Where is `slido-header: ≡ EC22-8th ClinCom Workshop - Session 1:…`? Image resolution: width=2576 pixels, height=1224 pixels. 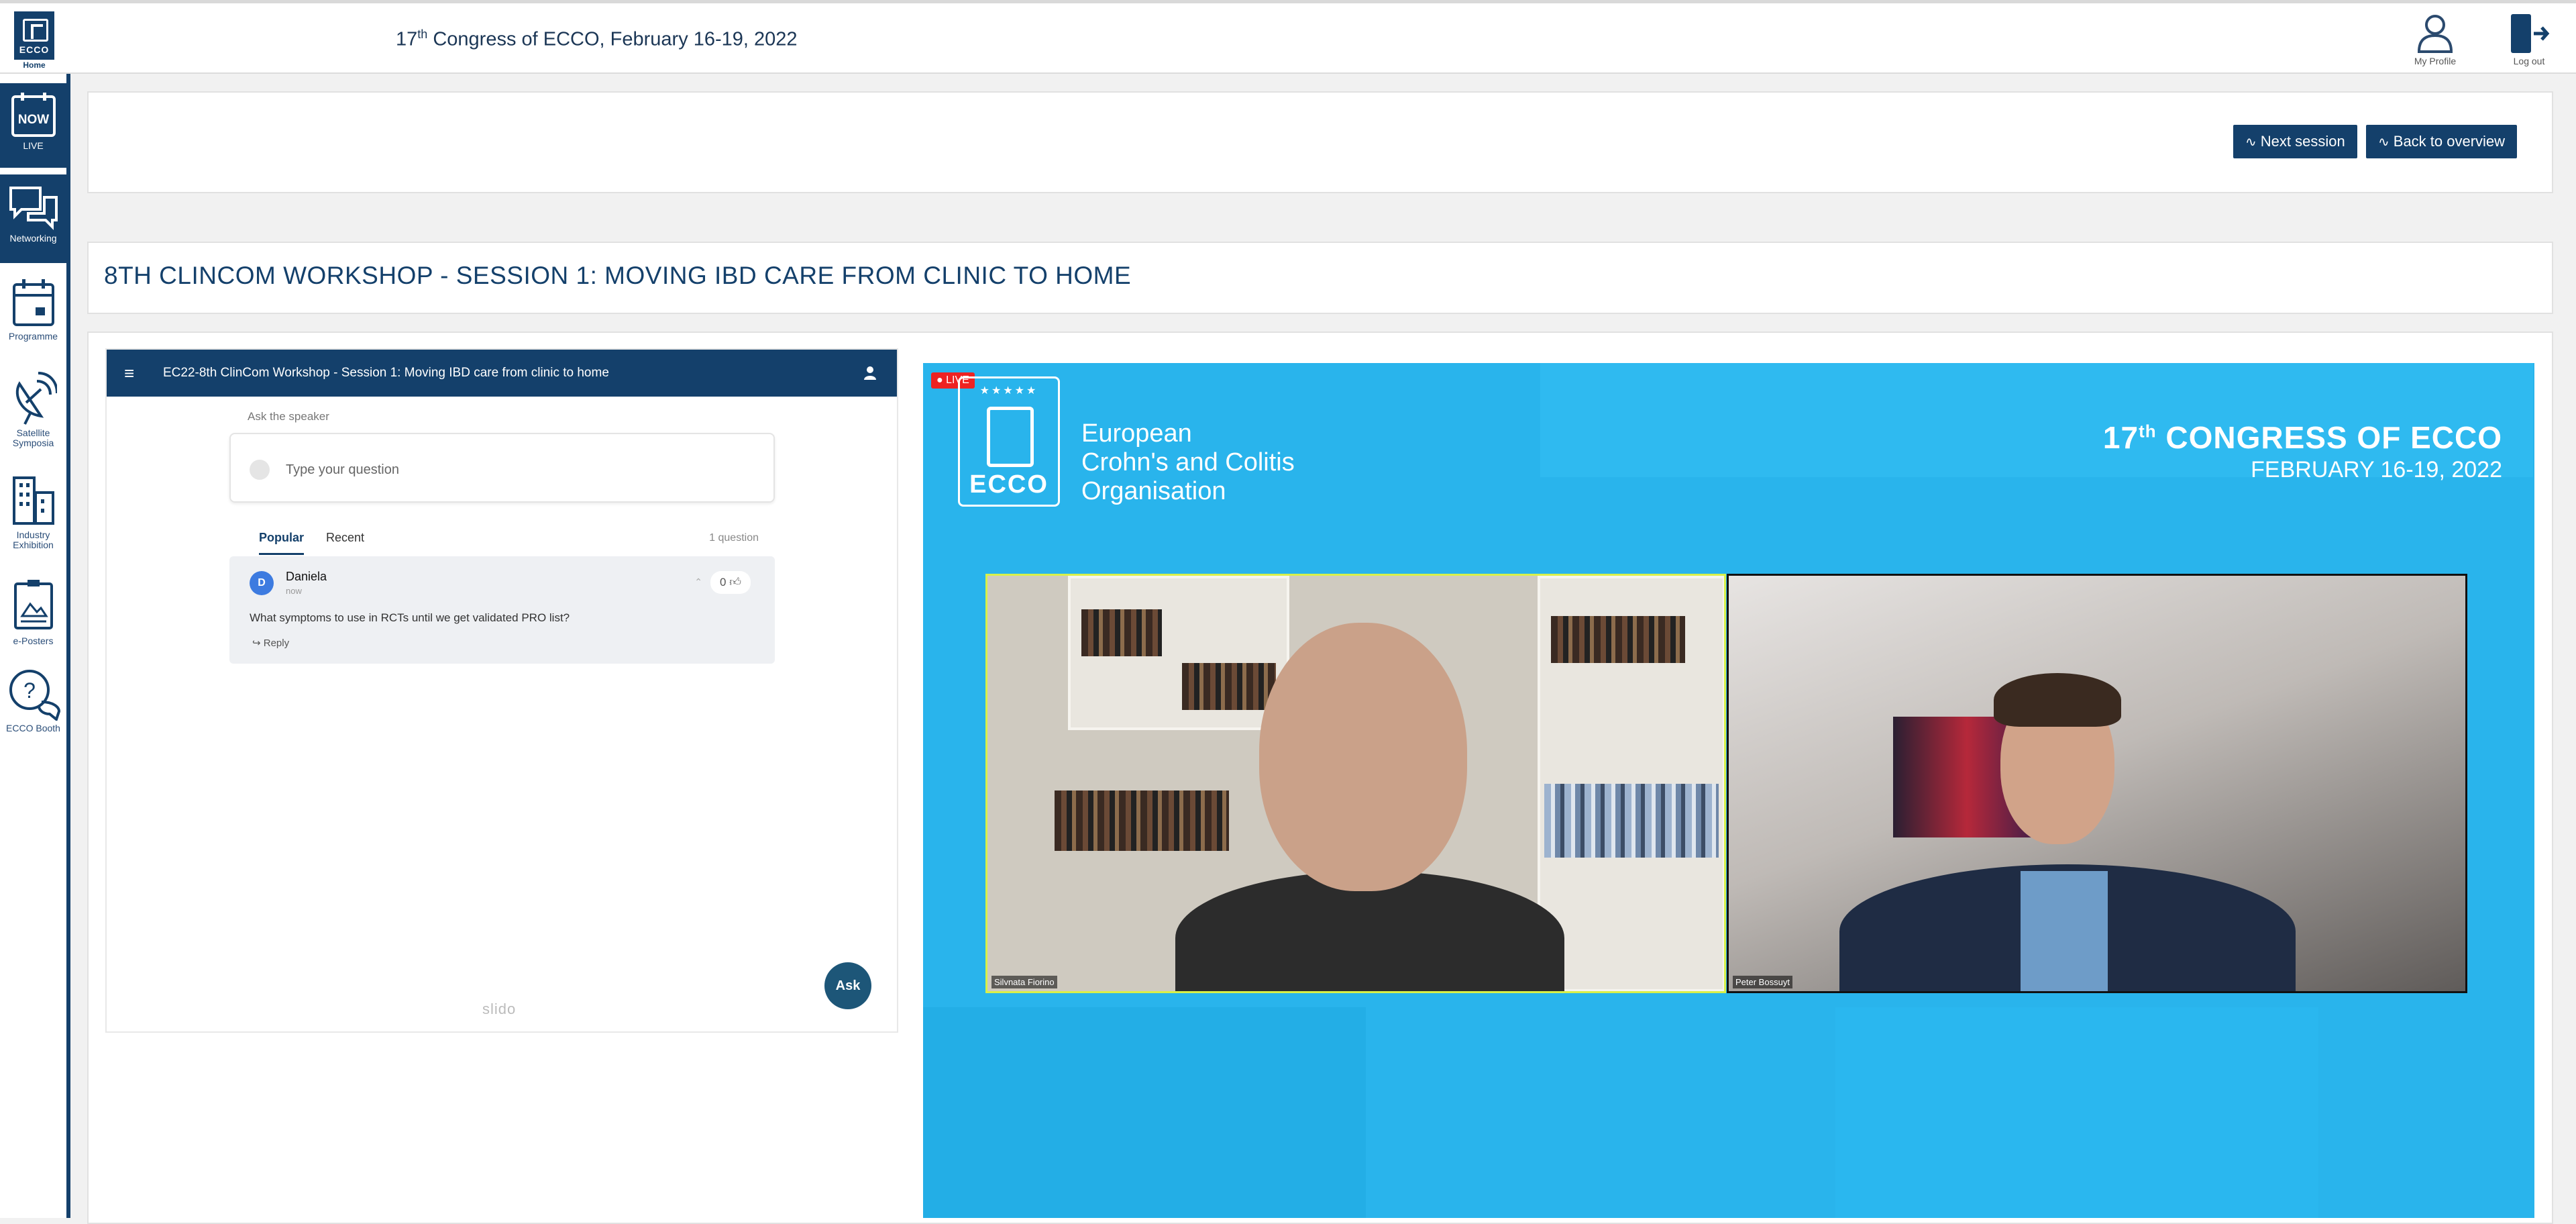
slido-header: ≡ EC22-8th ClinCom Workshop - Session 1:… is located at coordinates (502, 373).